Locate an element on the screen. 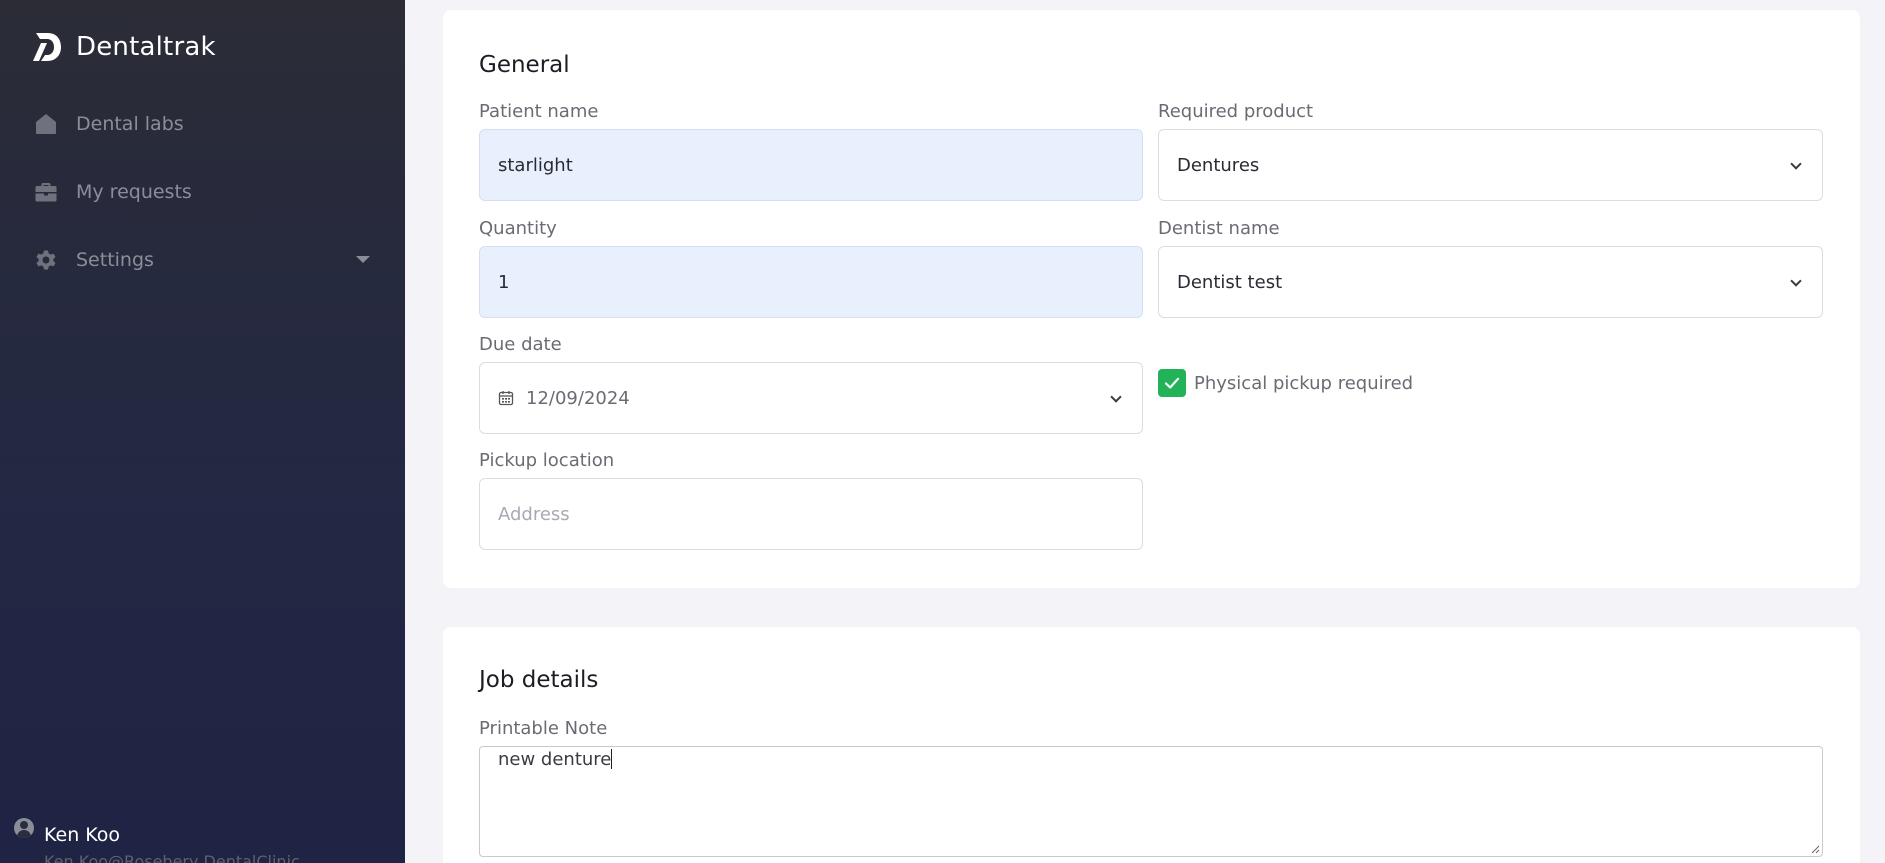 Image resolution: width=1885 pixels, height=863 pixels. pickup-location-input: Address is located at coordinates (811, 514).